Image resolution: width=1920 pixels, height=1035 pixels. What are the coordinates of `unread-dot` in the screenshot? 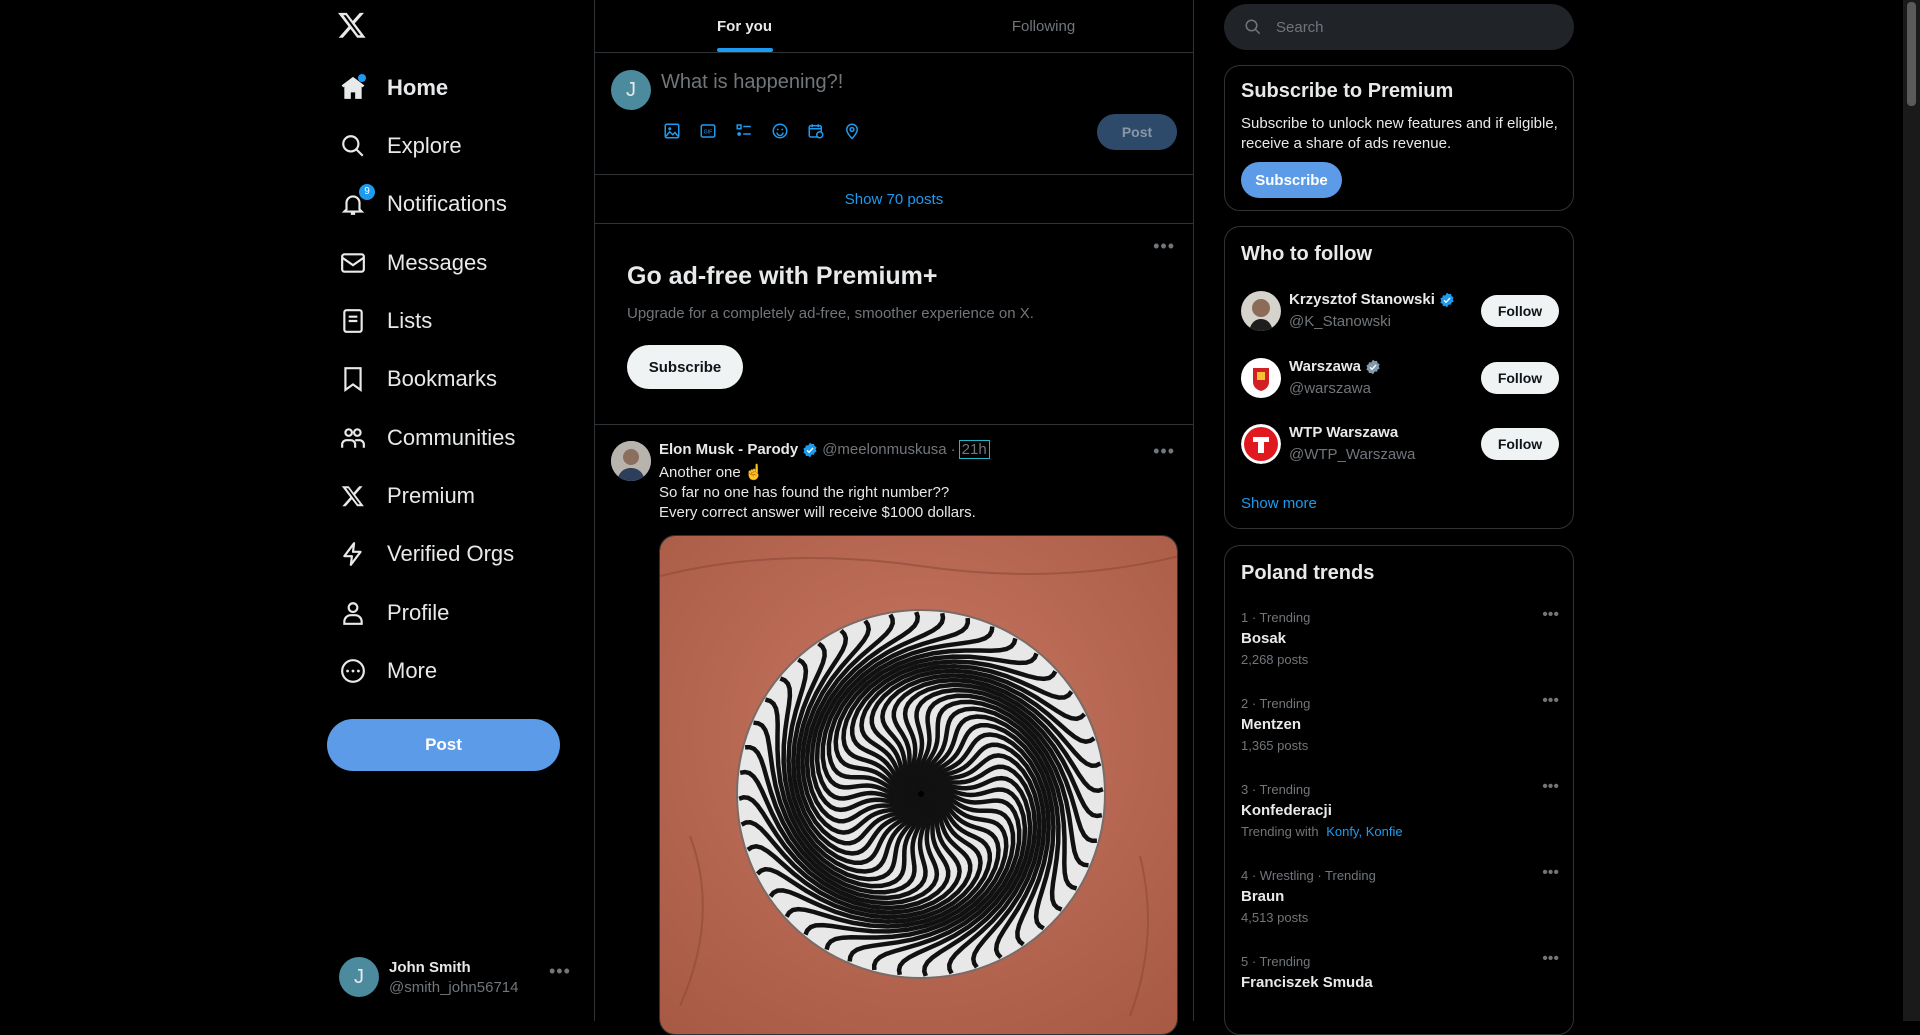 It's located at (362, 78).